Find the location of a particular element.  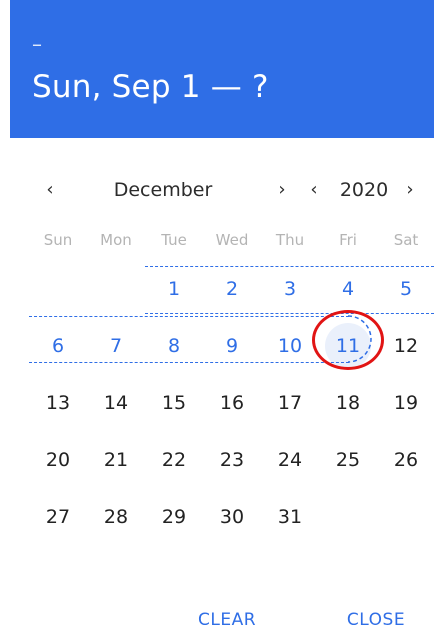

weekday-sat: Sat is located at coordinates (406, 240).